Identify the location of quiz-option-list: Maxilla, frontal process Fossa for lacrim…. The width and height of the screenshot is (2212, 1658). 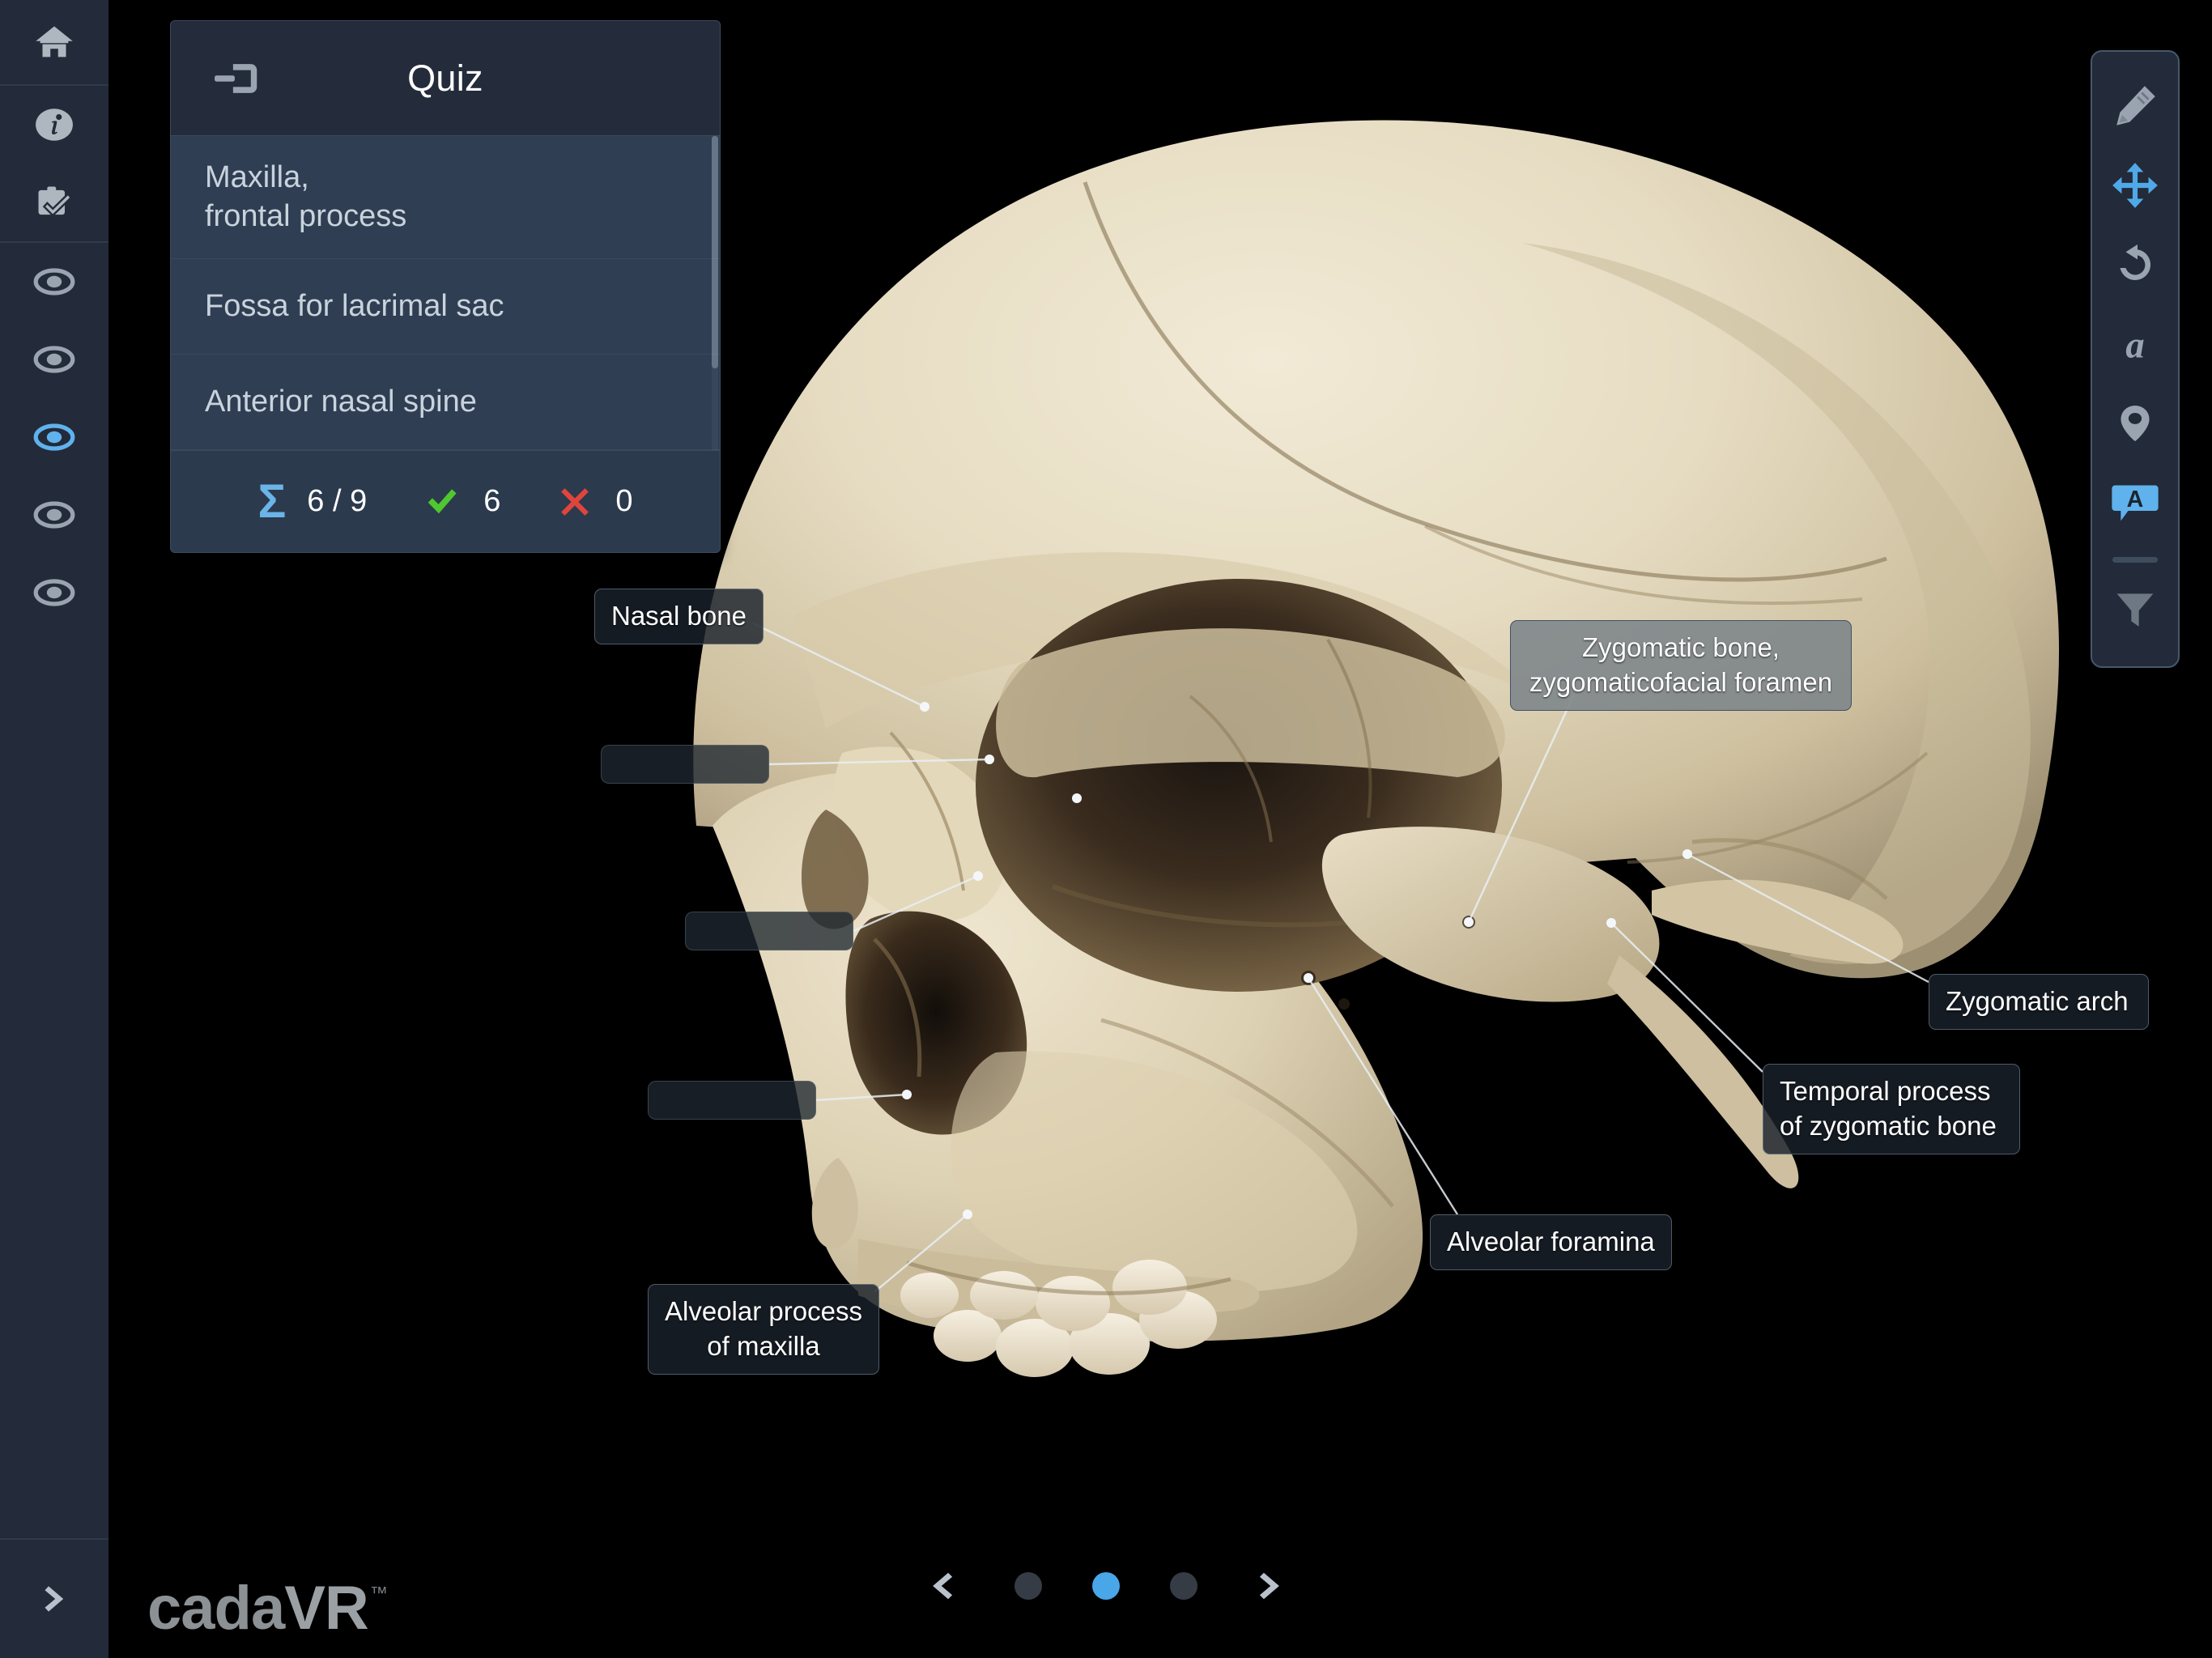
(446, 293).